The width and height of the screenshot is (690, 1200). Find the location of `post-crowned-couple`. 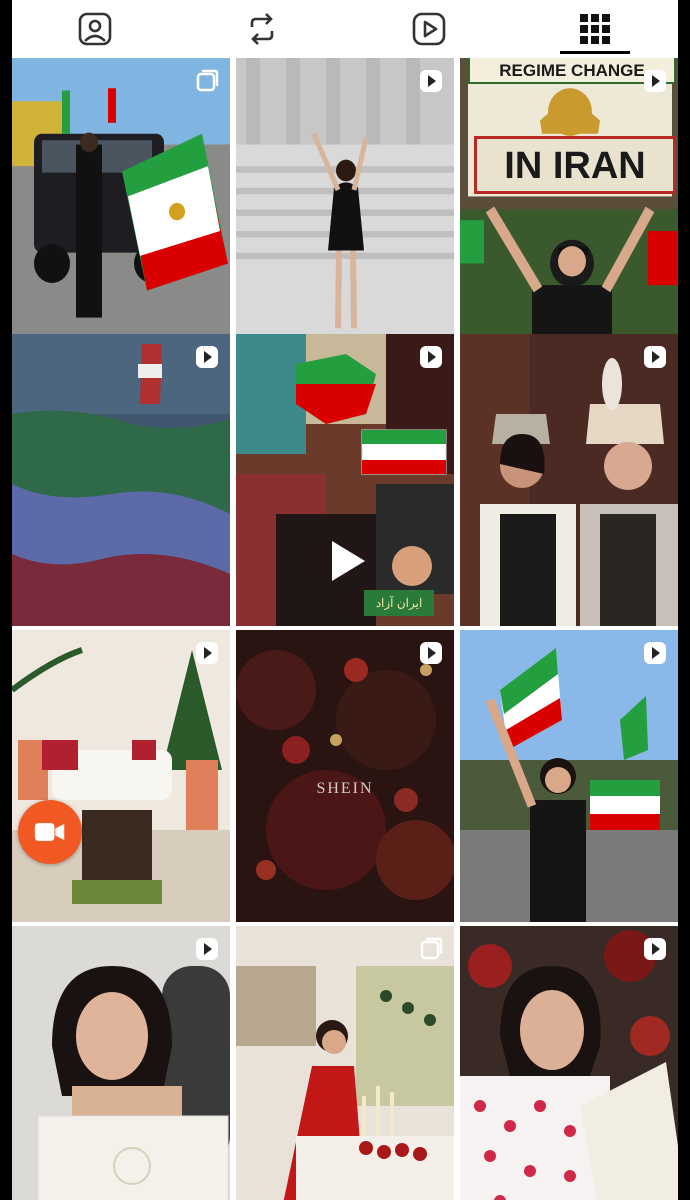

post-crowned-couple is located at coordinates (569, 480).